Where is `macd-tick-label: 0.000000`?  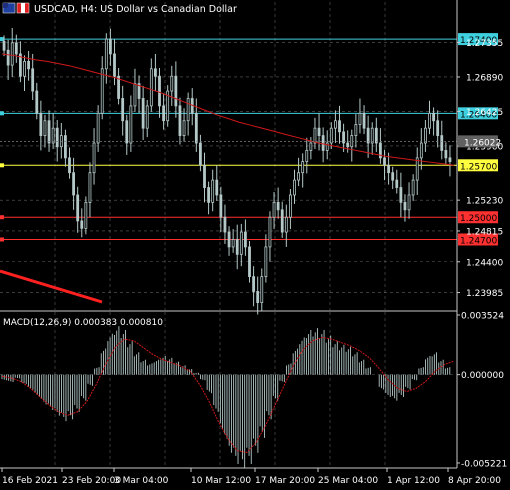
macd-tick-label: 0.000000 is located at coordinates (482, 376).